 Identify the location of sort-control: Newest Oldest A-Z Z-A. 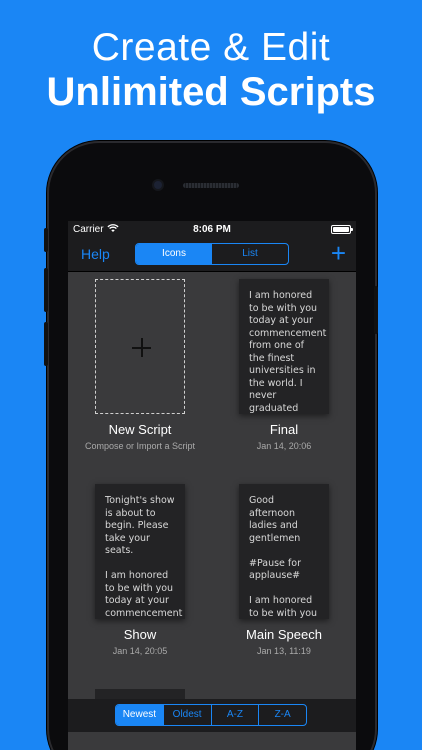
(211, 715).